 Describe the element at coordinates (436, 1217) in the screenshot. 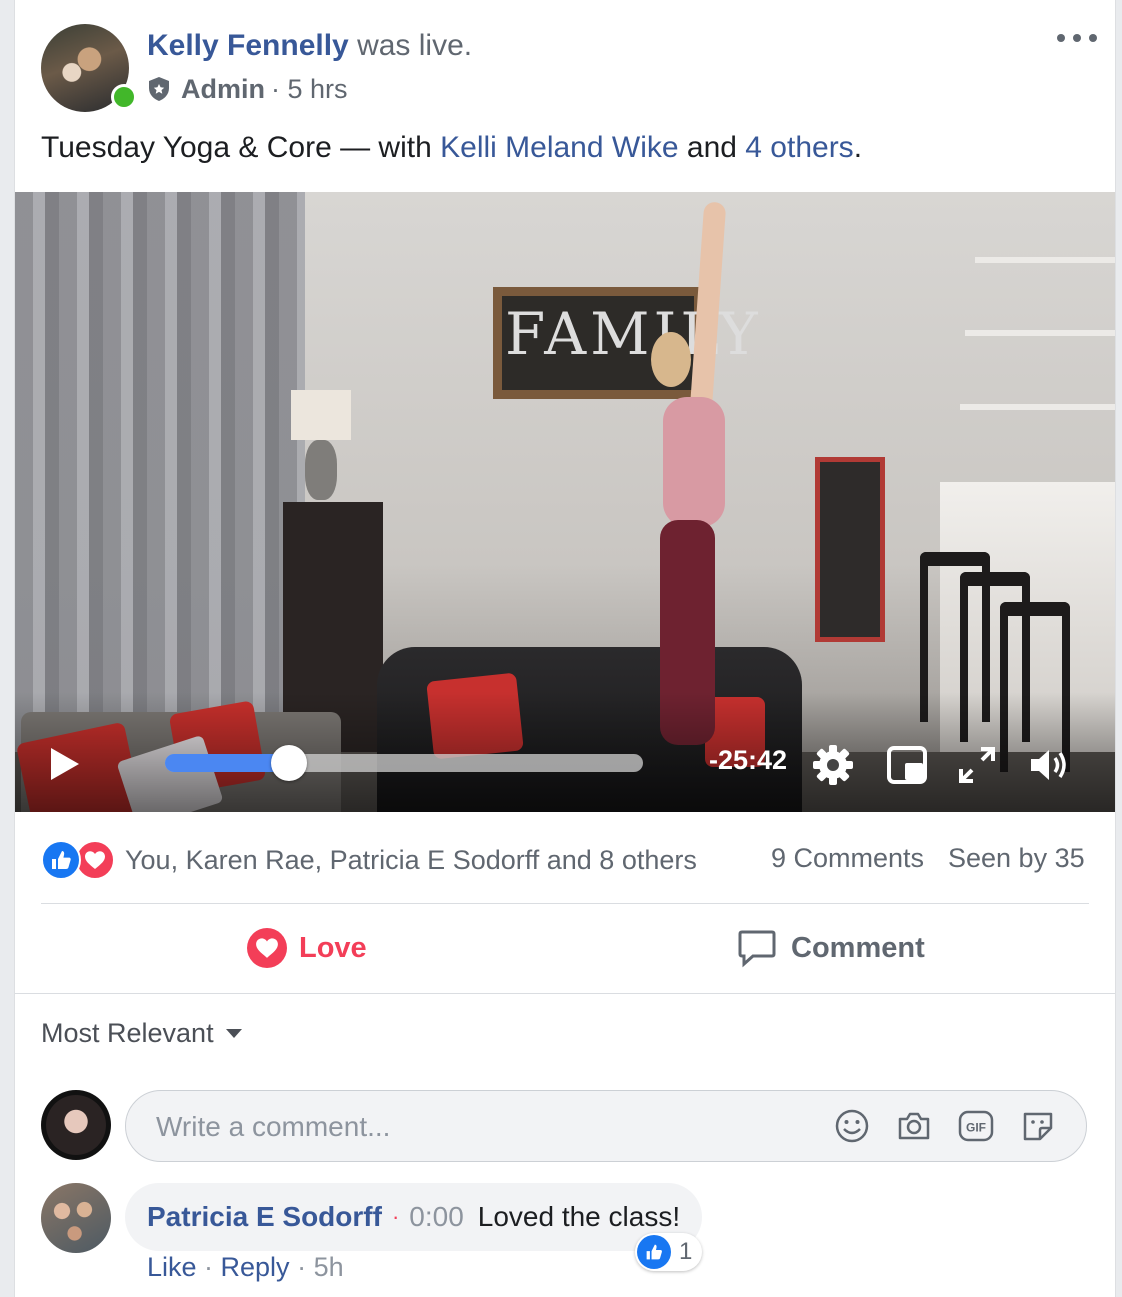

I see `video-timestamp-link: 0:00` at that location.